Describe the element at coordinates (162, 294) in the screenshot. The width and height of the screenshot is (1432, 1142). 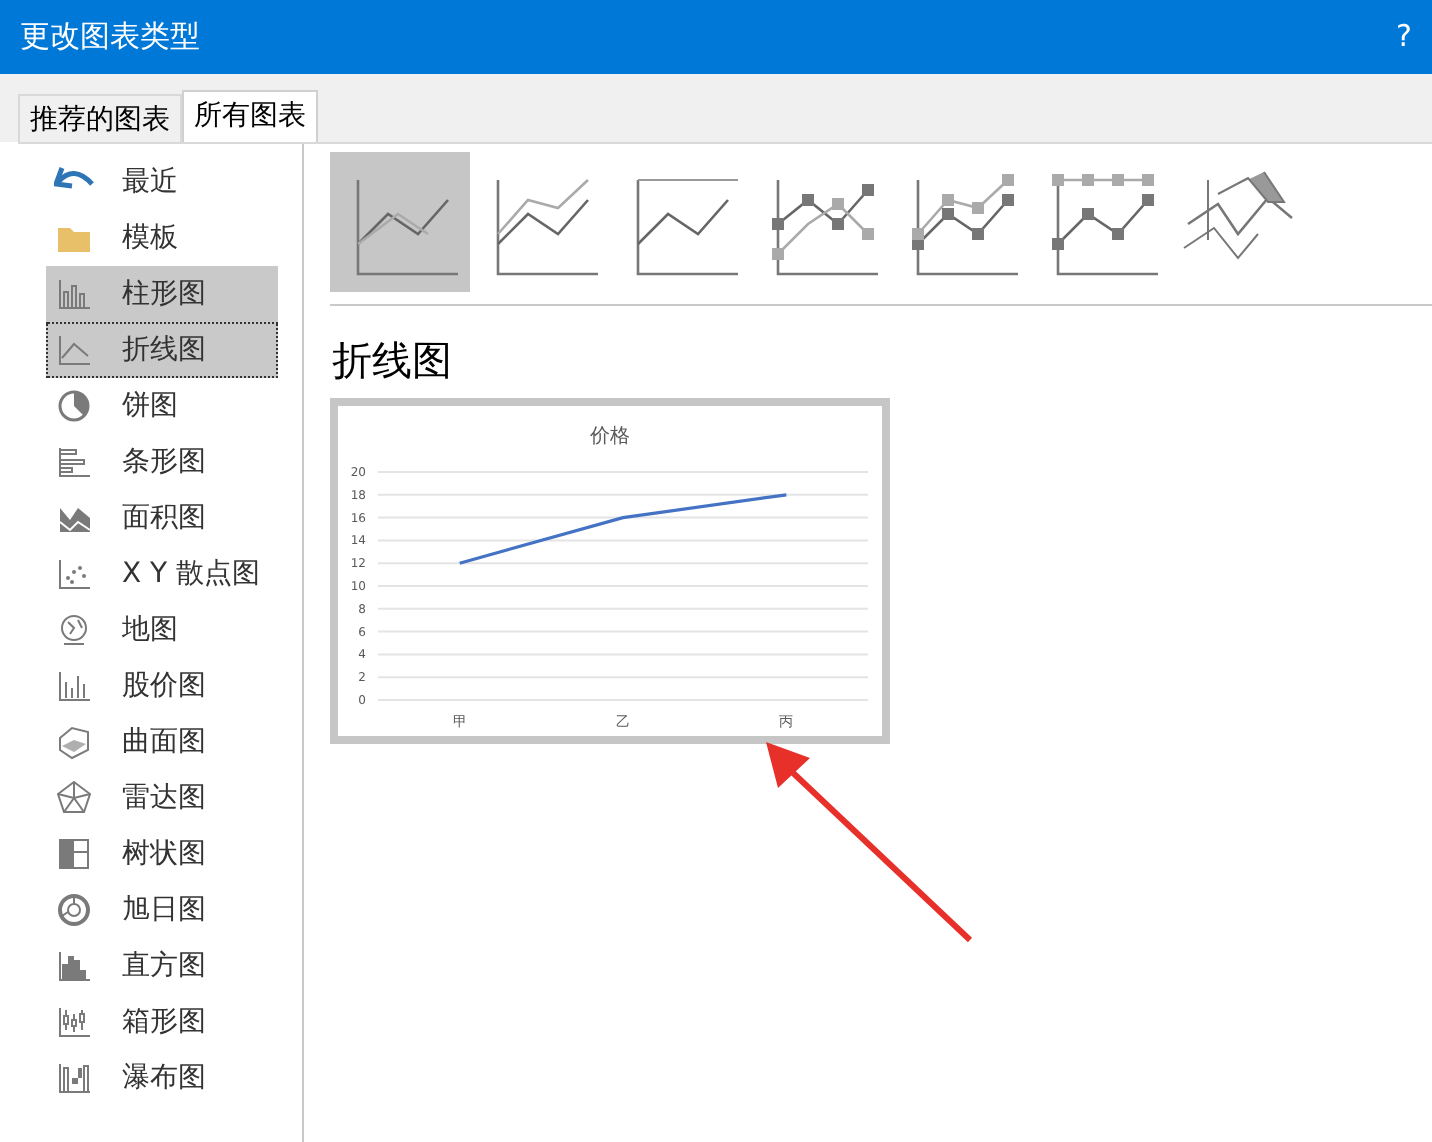
I see `sidebar-item: 柱形图` at that location.